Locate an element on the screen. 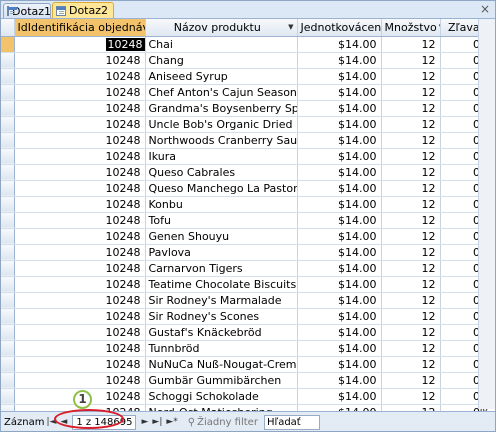 Image resolution: width=496 pixels, height=432 pixels. table-row: 10248Sir Rodney's Marmalade$14.00120% is located at coordinates (248, 300).